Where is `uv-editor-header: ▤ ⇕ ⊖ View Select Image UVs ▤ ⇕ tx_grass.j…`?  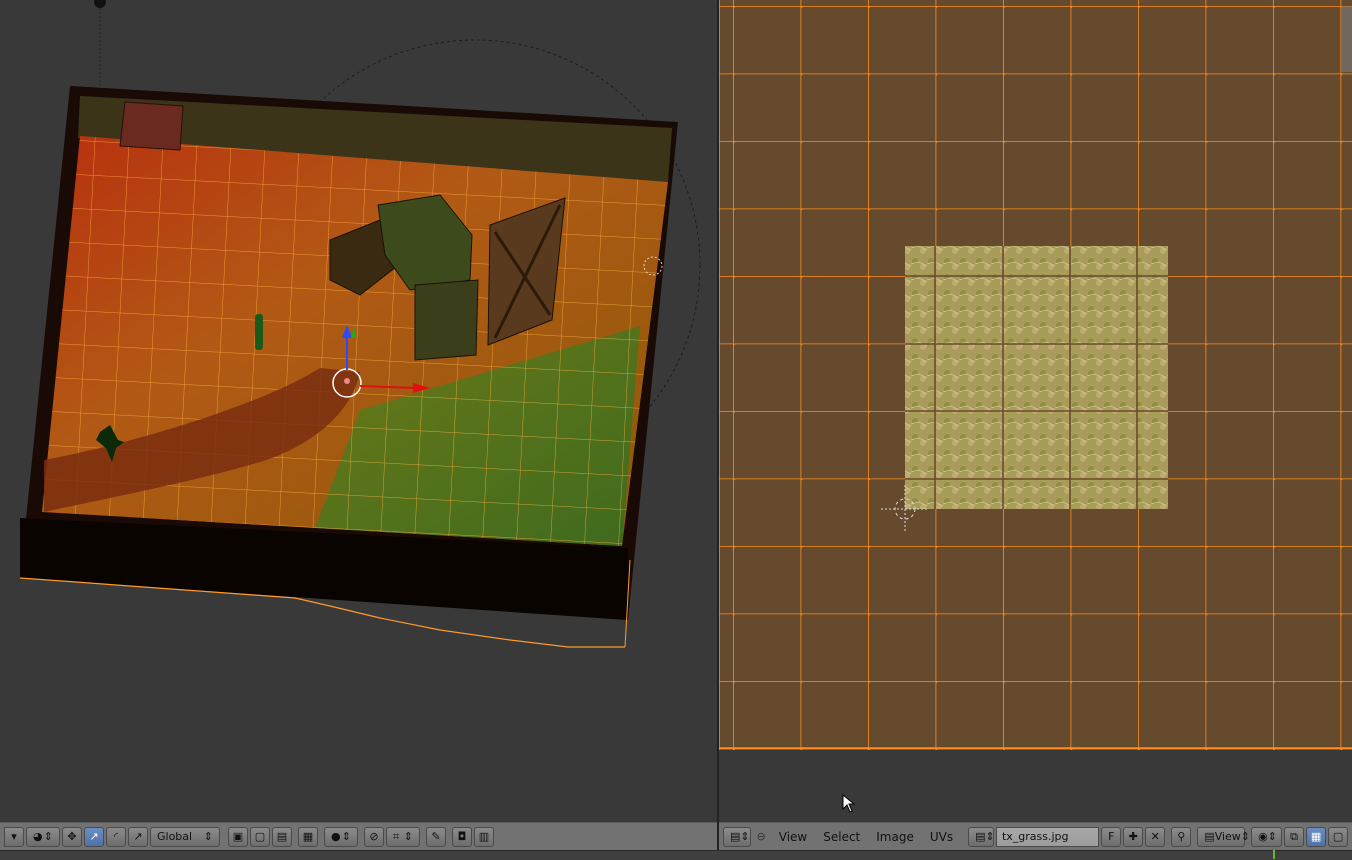
uv-editor-header: ▤ ⇕ ⊖ View Select Image UVs ▤ ⇕ tx_grass.j… is located at coordinates (1035, 836).